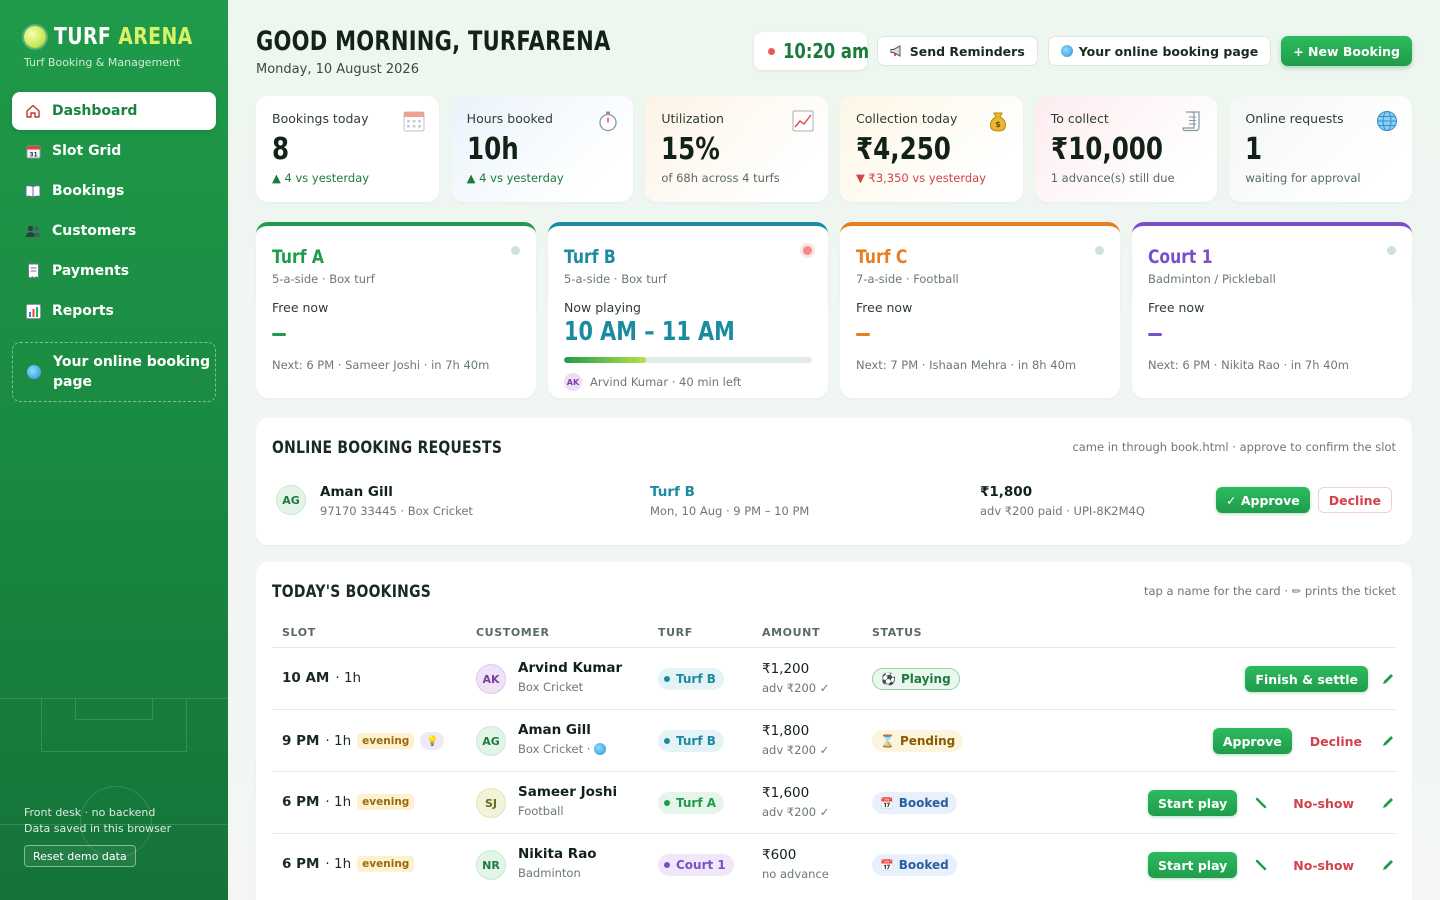 Image resolution: width=1440 pixels, height=900 pixels. What do you see at coordinates (1168, 51) in the screenshot?
I see `online-booking-page-label: Your online booking page` at bounding box center [1168, 51].